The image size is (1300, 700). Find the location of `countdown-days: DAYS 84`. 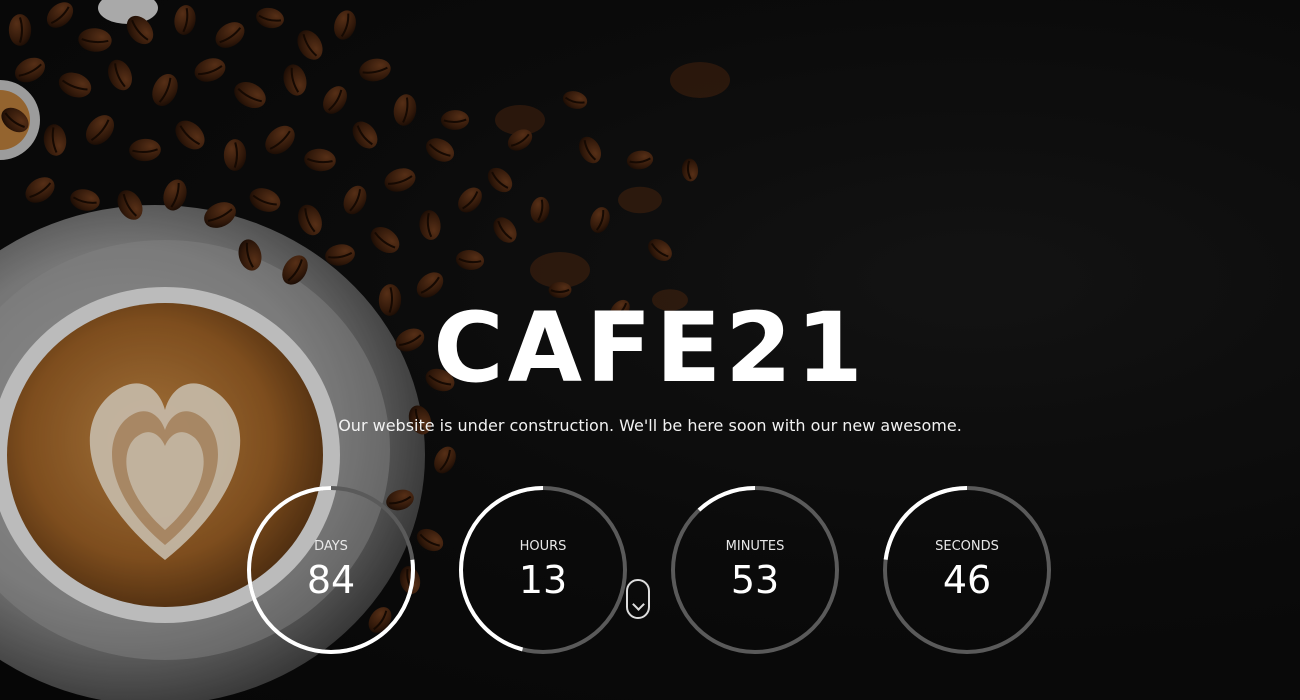

countdown-days: DAYS 84 is located at coordinates (331, 570).